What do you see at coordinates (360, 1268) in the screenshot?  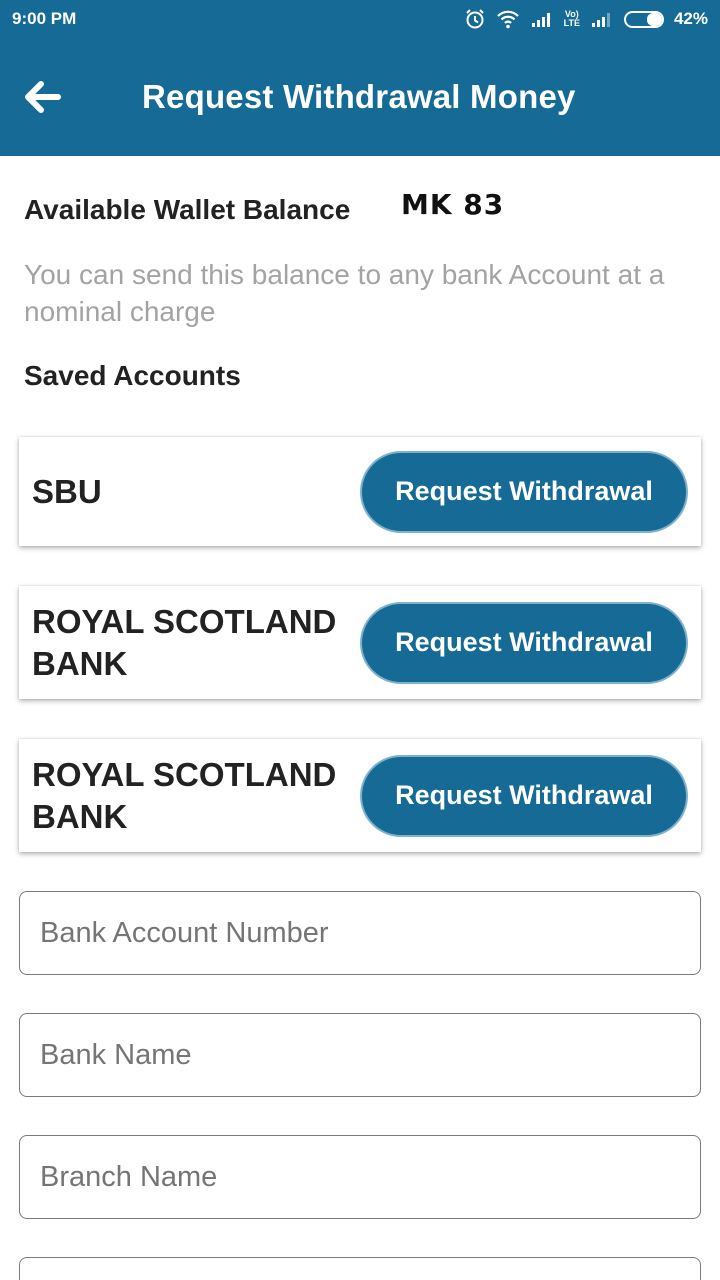 I see `next-form-input` at bounding box center [360, 1268].